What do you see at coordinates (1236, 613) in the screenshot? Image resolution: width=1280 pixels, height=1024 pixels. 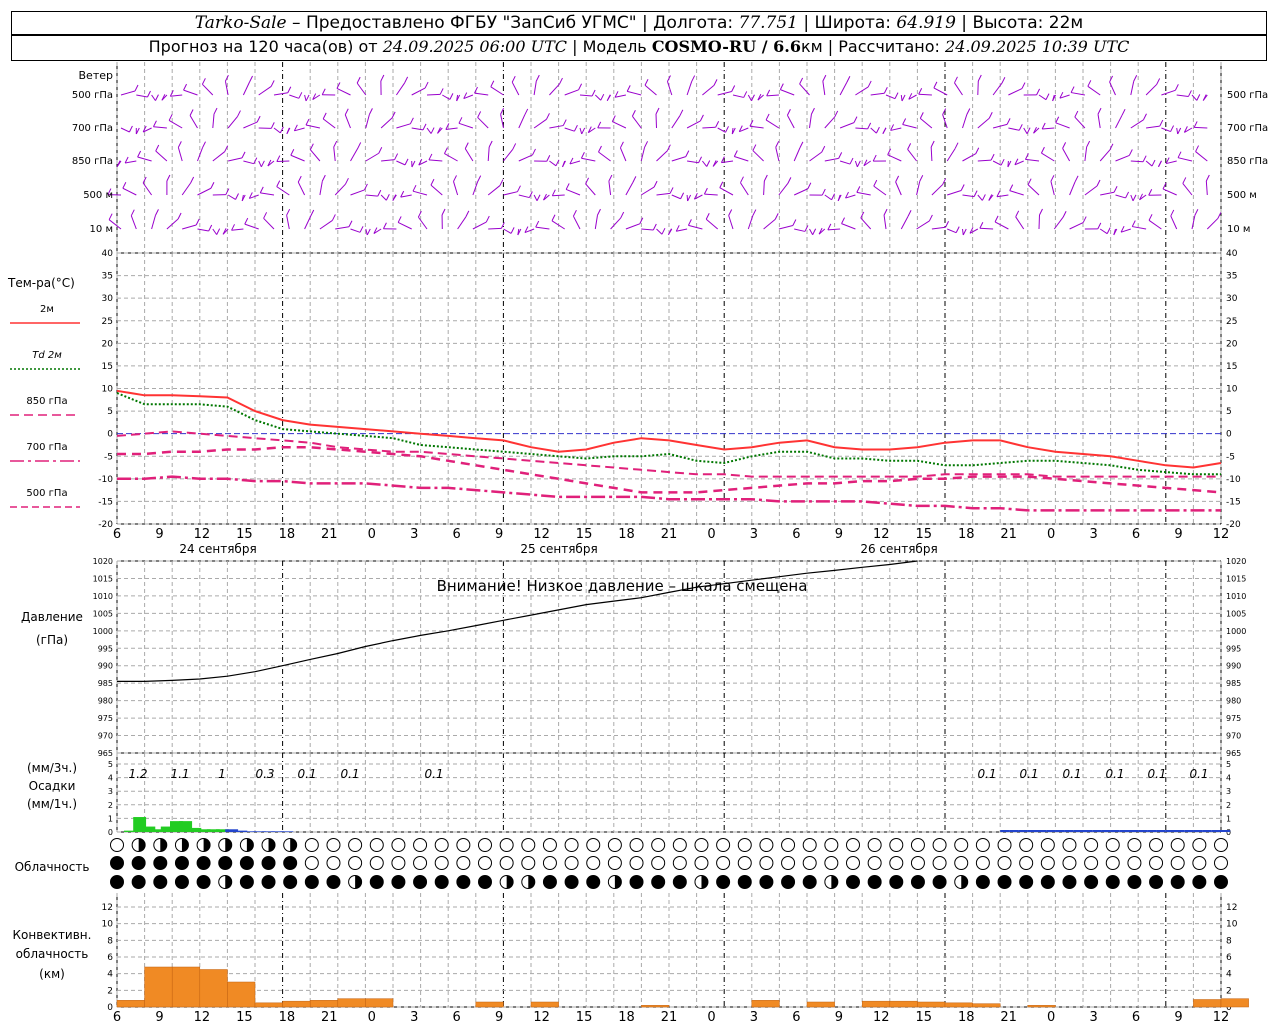 I see `pressure-tick-label: 1005` at bounding box center [1236, 613].